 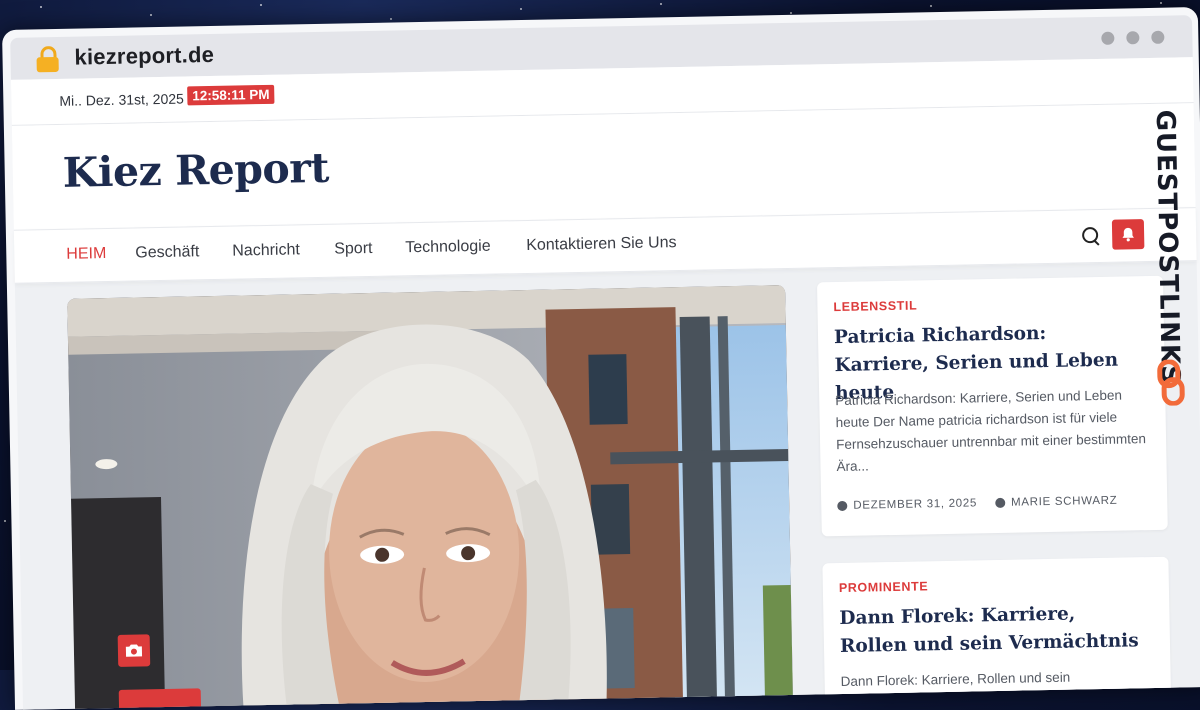 What do you see at coordinates (195, 170) in the screenshot?
I see `site-title: Kiez Report` at bounding box center [195, 170].